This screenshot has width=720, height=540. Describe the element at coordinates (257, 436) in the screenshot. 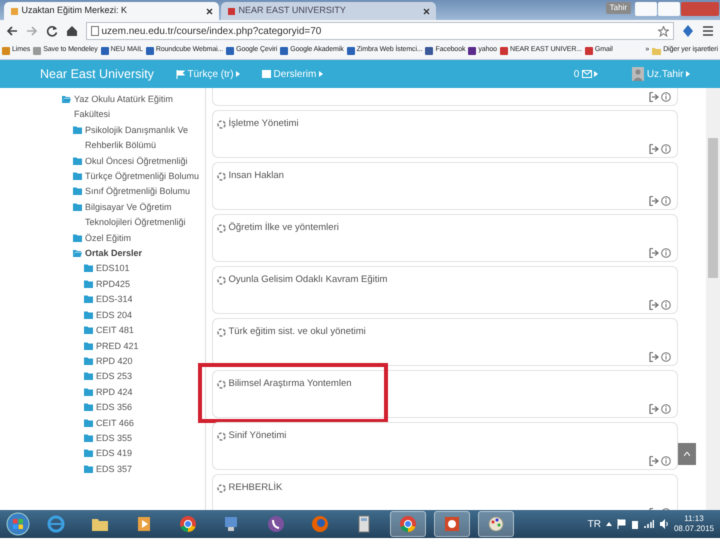

I see `course-title: Sinif Yönetimi` at that location.